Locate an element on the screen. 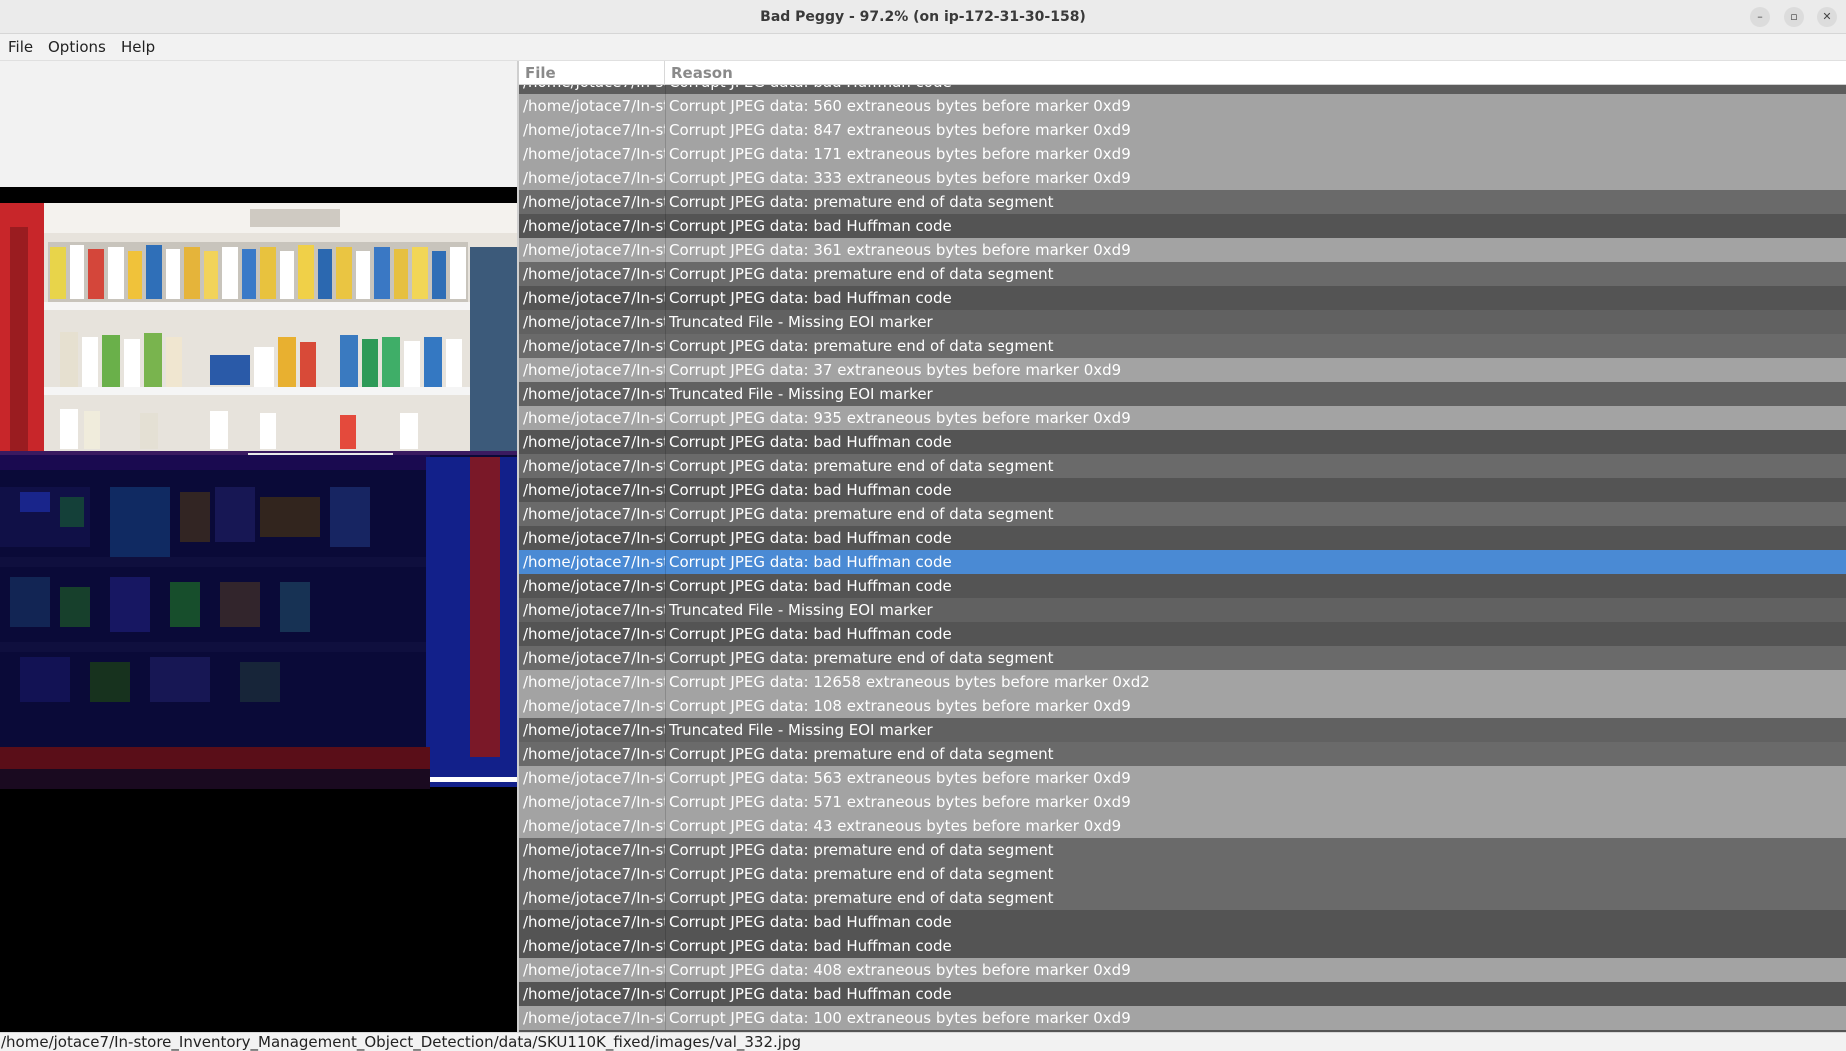 This screenshot has height=1051, width=1846. menu-options: Options is located at coordinates (77, 47).